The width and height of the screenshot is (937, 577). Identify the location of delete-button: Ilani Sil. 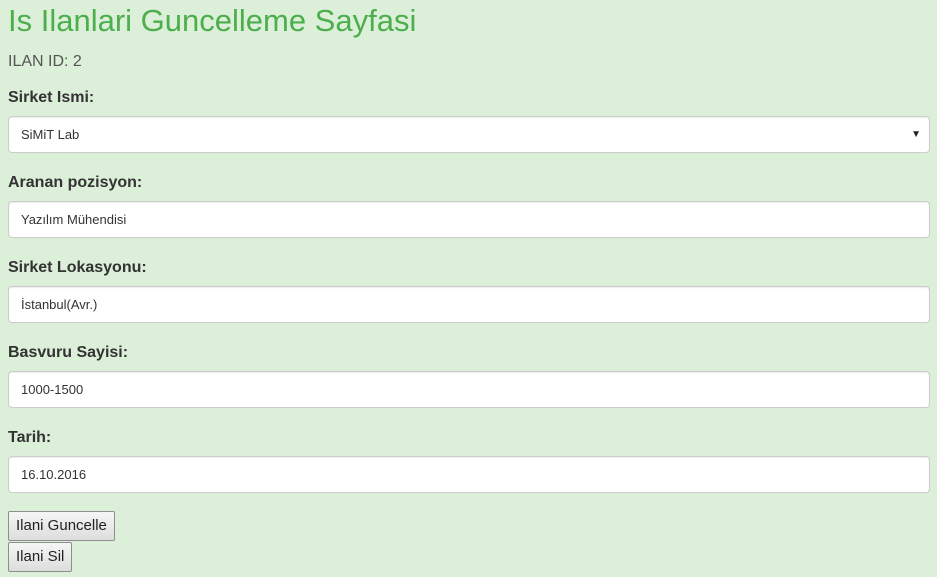
(40, 557).